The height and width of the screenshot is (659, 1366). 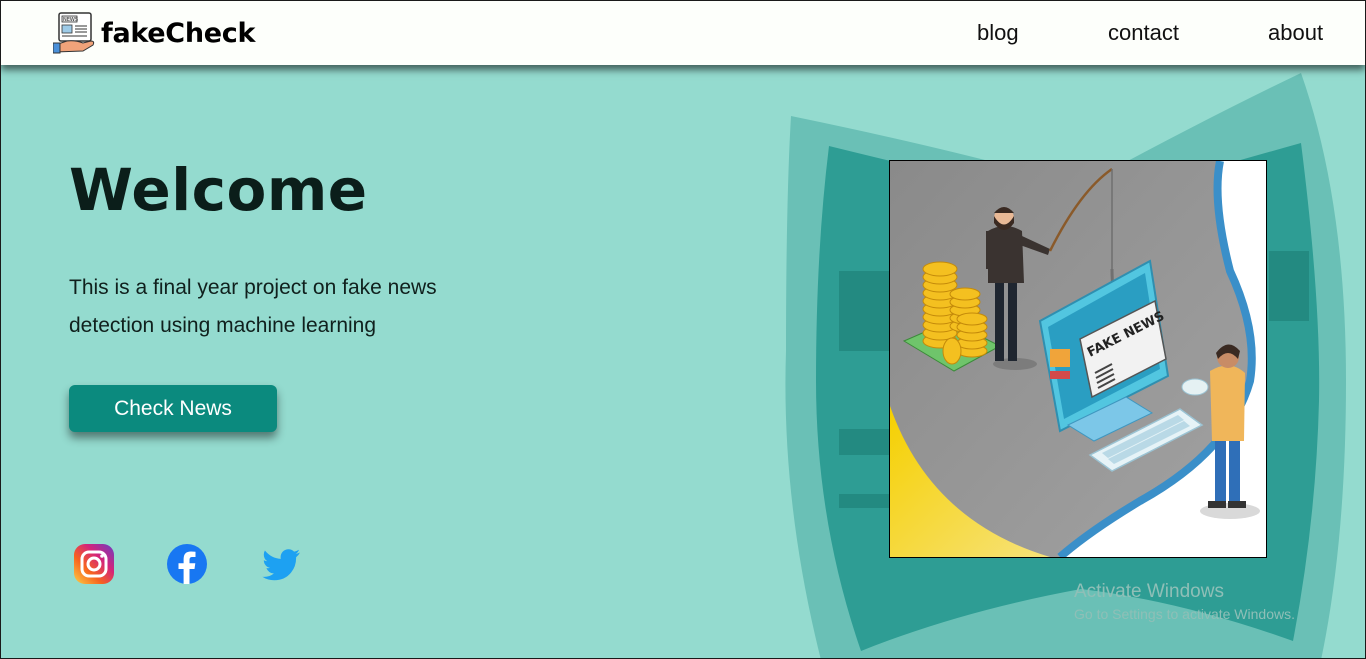 What do you see at coordinates (1184, 614) in the screenshot?
I see `watermark-subtitle: Go to Settings to activate Windows.` at bounding box center [1184, 614].